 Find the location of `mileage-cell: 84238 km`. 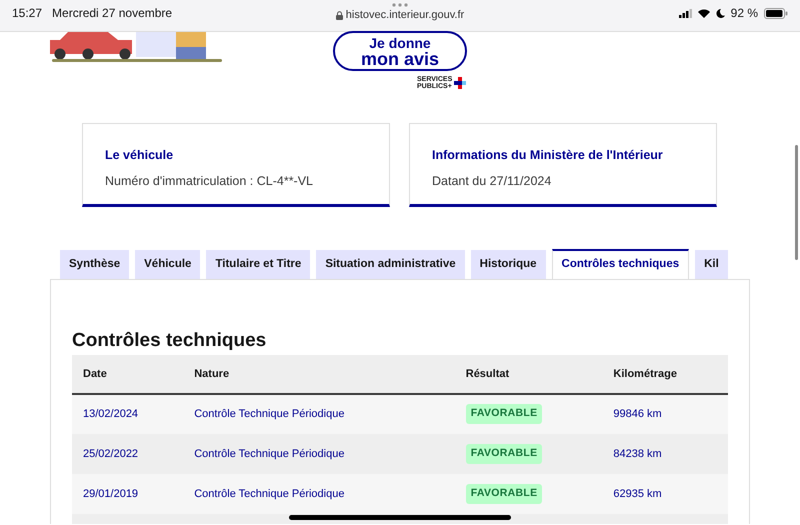

mileage-cell: 84238 km is located at coordinates (665, 454).